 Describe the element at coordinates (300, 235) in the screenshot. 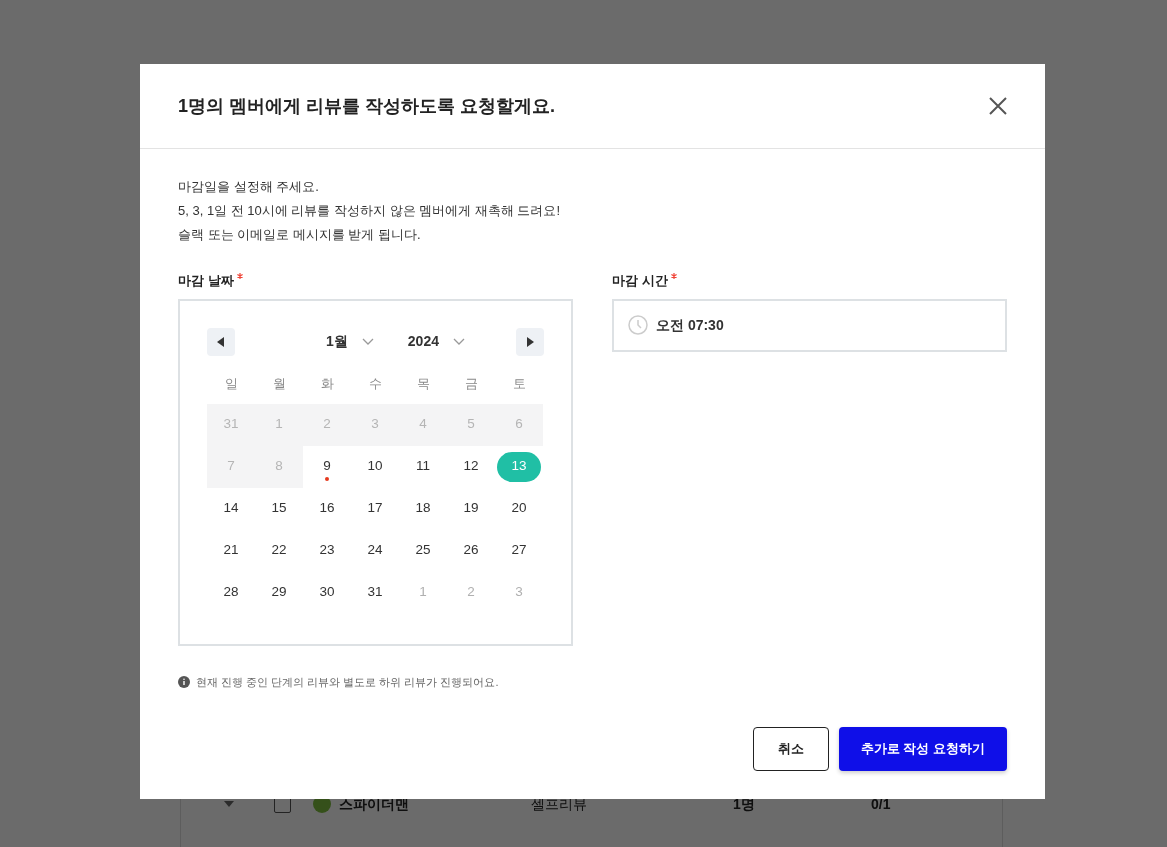

I see `intro-text: 슬랙 또는 이메일로 메시지를 받게 됩니다.` at that location.